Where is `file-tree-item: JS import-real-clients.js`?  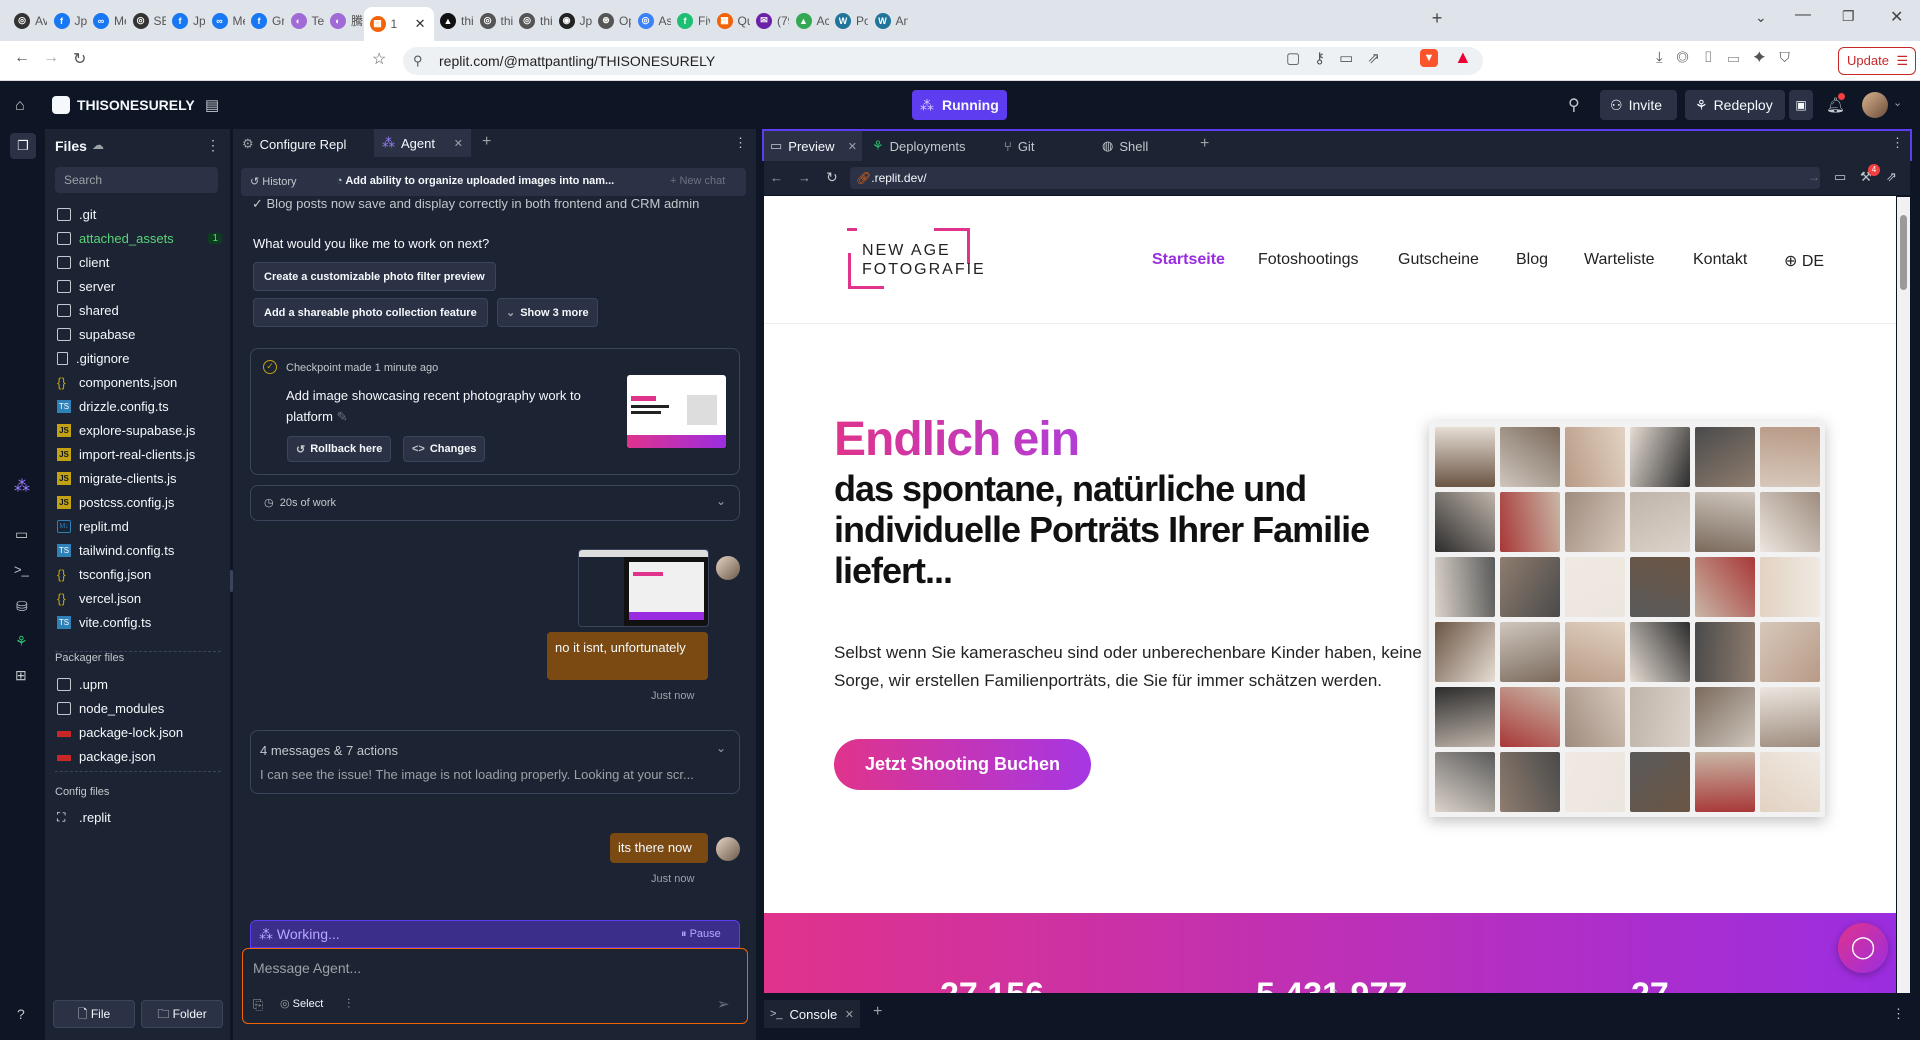 file-tree-item: JS import-real-clients.js is located at coordinates (139, 454).